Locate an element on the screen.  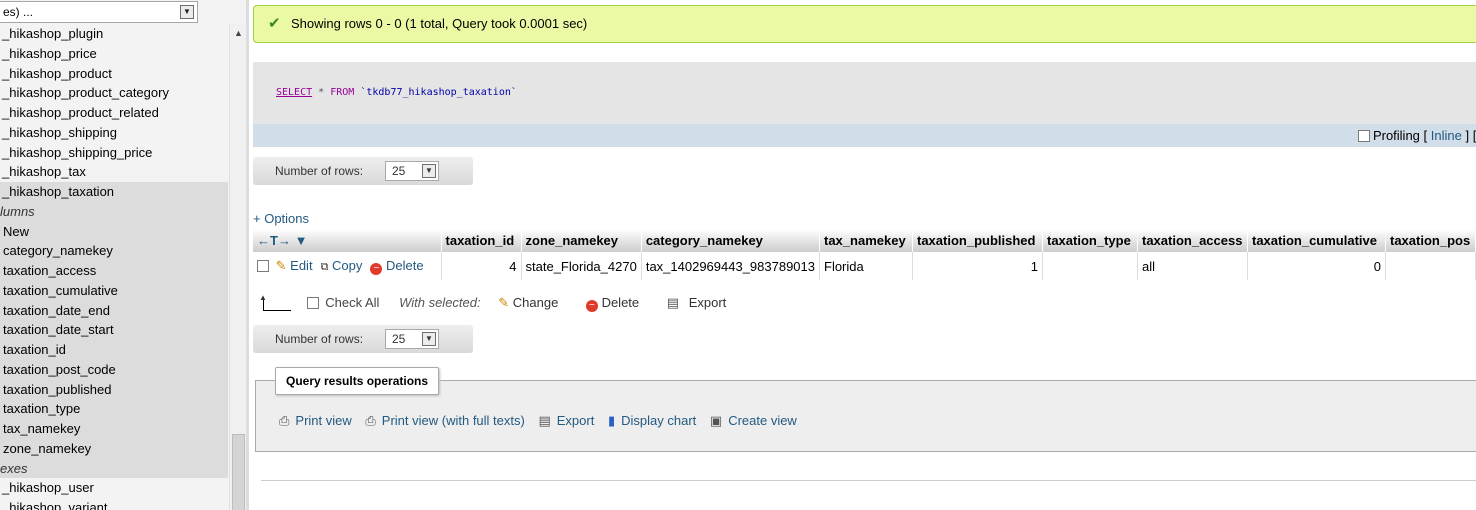
nav-table-item: _hikashop_product is located at coordinates (114, 74).